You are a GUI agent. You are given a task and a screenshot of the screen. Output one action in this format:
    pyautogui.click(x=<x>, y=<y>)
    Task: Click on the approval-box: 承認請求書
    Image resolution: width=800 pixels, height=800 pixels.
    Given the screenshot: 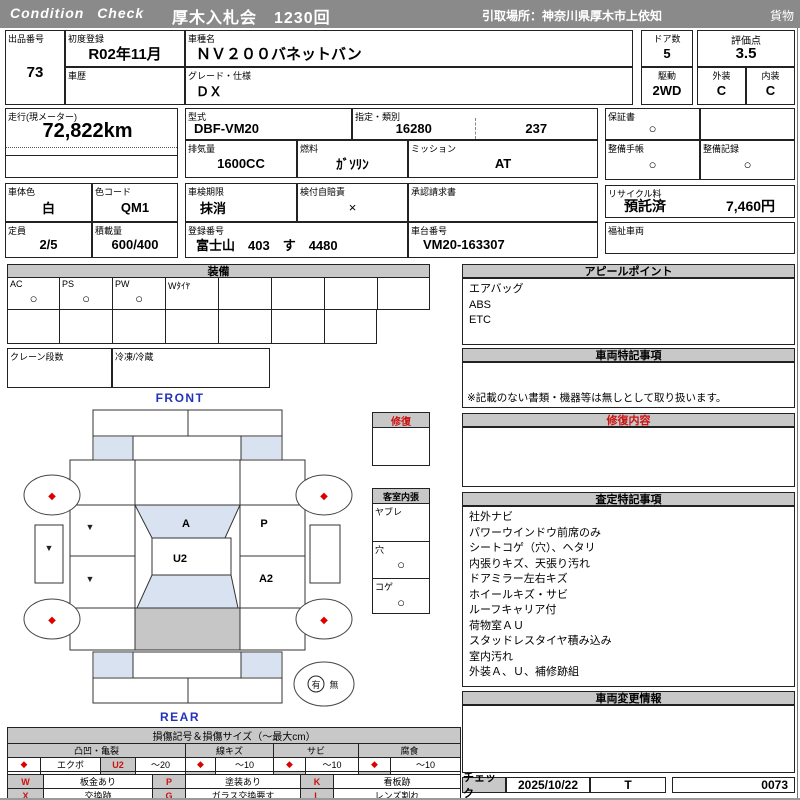 What is the action you would take?
    pyautogui.click(x=503, y=202)
    